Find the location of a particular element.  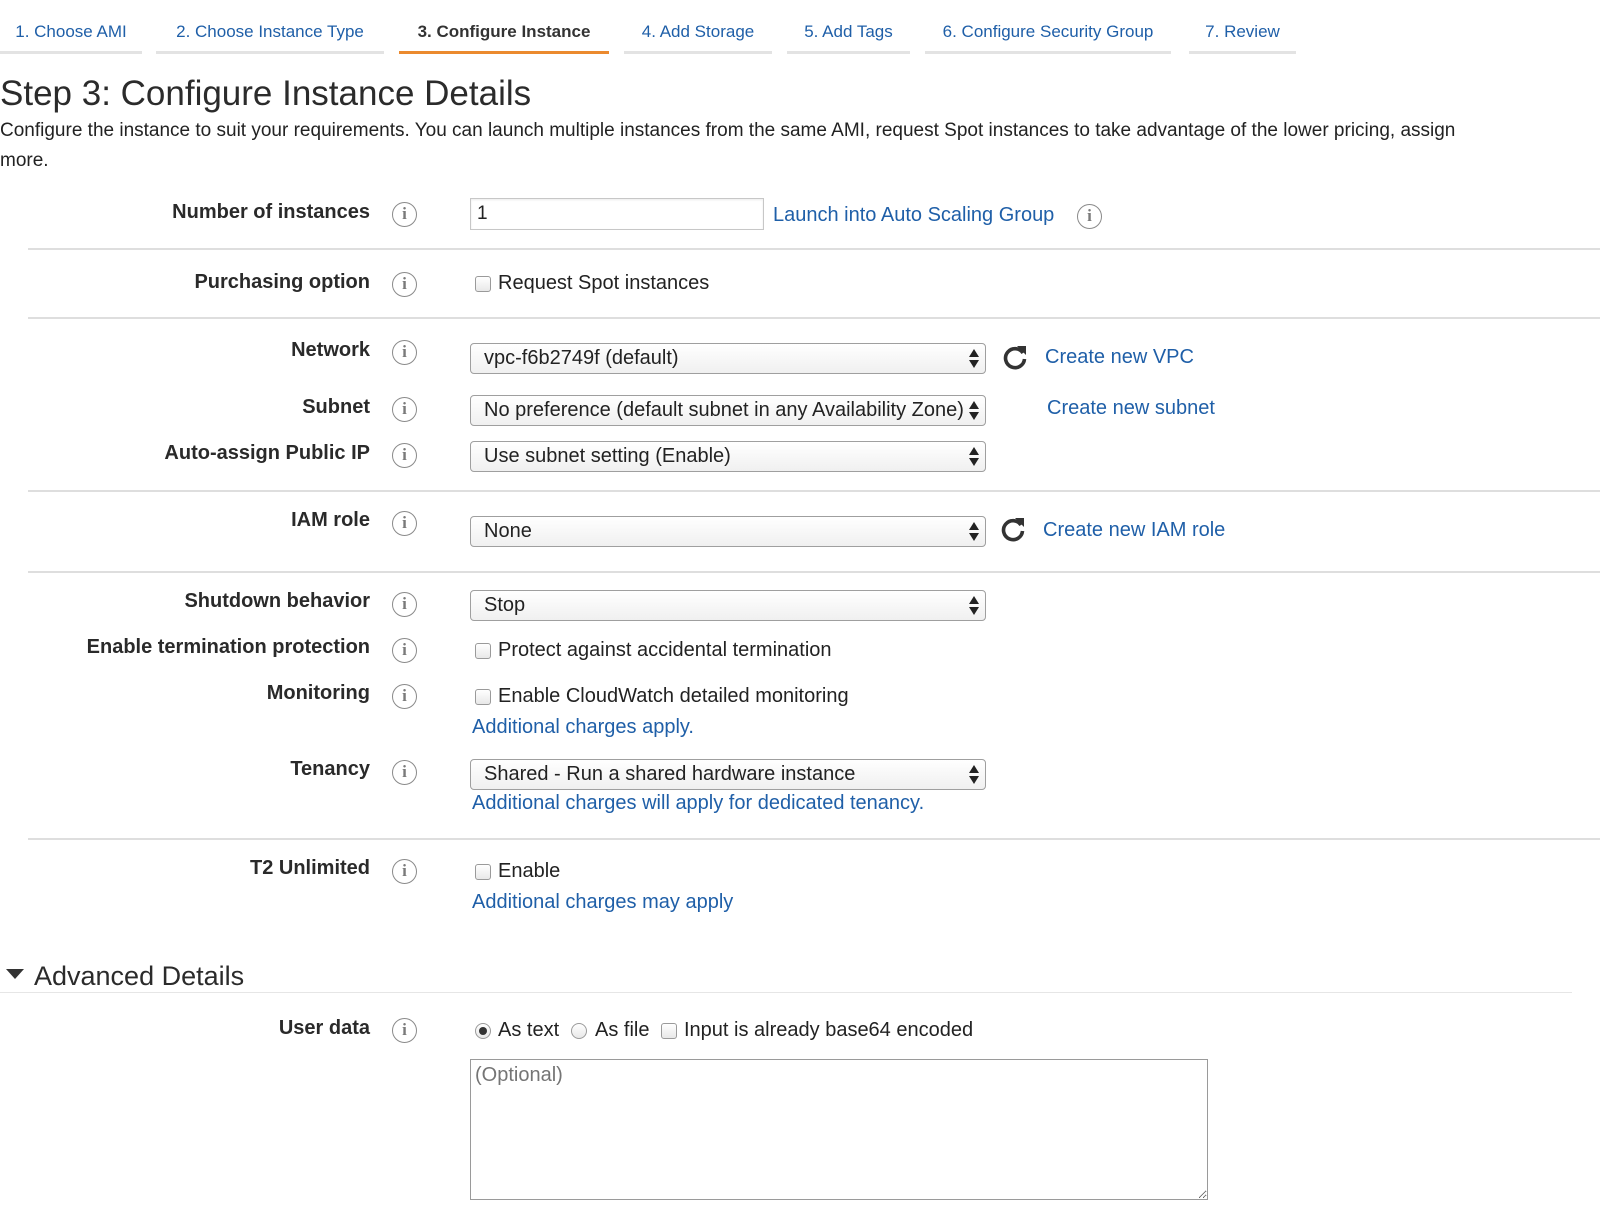

tab-add-tags: 5. Add Tags is located at coordinates (848, 37).